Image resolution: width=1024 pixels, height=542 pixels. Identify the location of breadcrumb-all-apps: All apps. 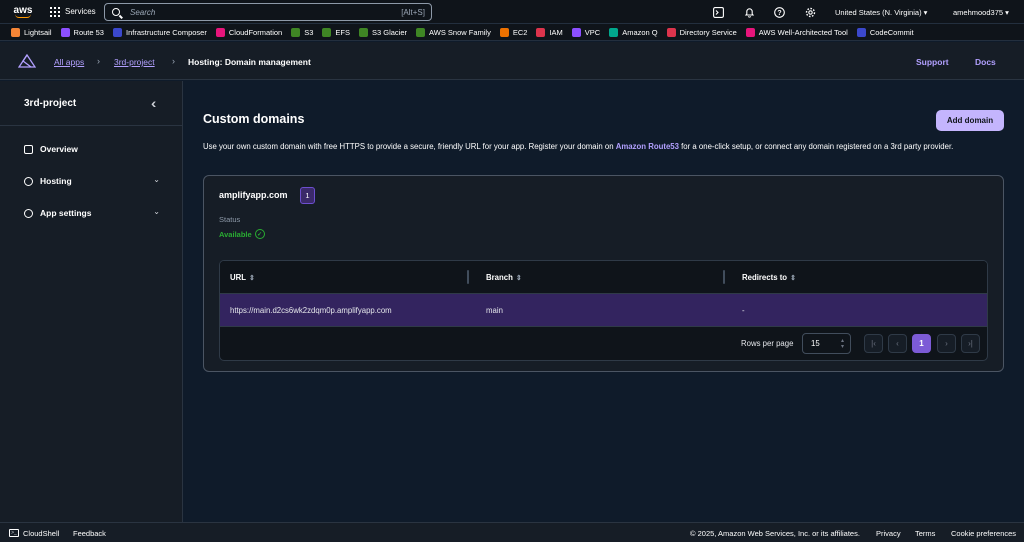
(69, 62).